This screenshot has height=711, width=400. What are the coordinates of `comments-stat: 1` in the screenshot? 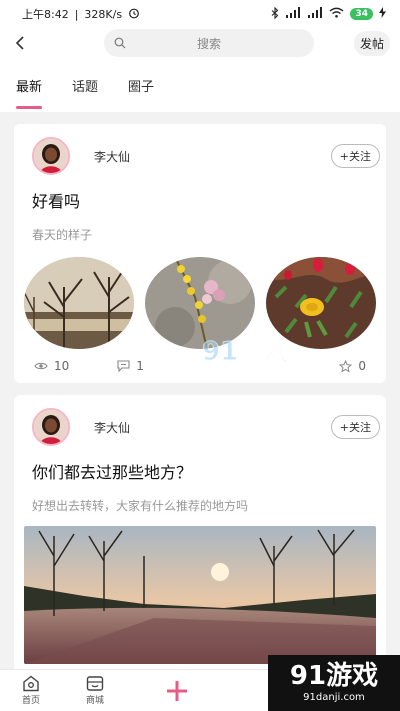 It's located at (130, 366).